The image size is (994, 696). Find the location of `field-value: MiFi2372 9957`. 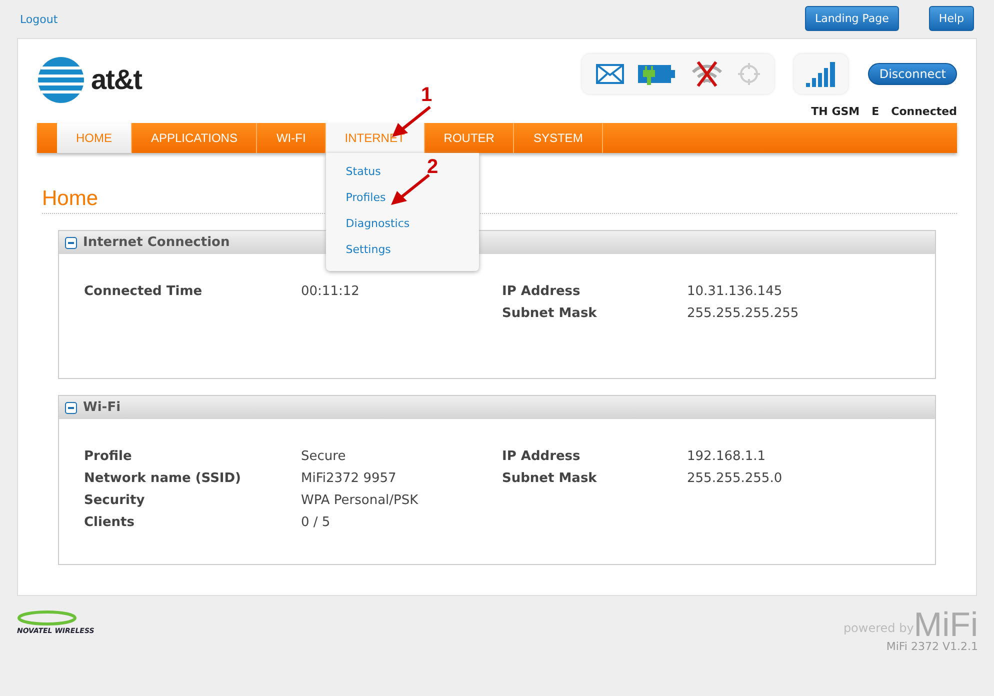

field-value: MiFi2372 9957 is located at coordinates (348, 478).